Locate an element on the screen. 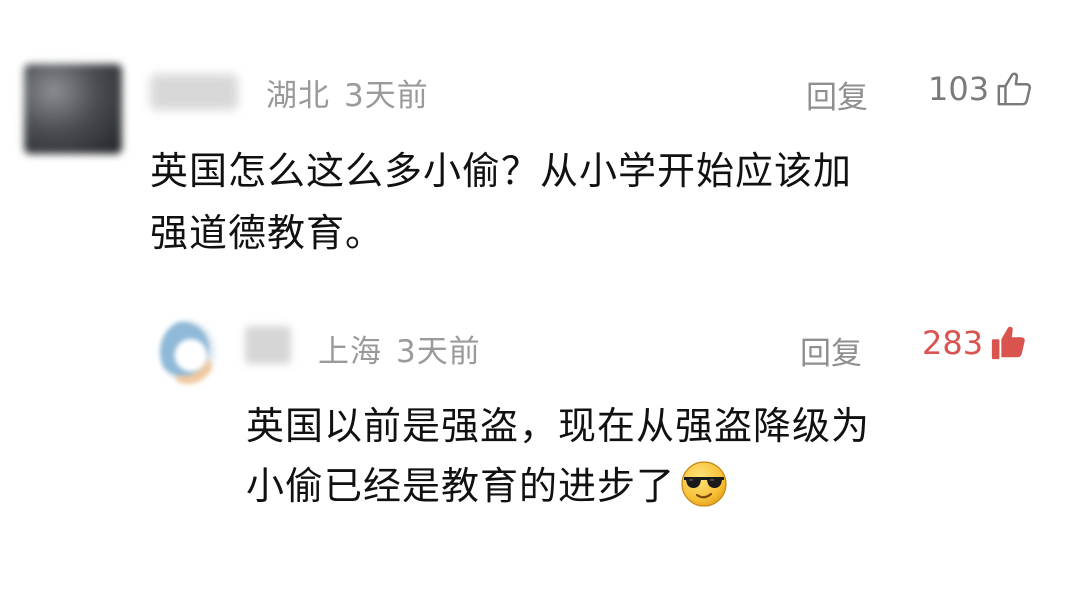 The height and width of the screenshot is (595, 1080). like-button: 283 is located at coordinates (974, 343).